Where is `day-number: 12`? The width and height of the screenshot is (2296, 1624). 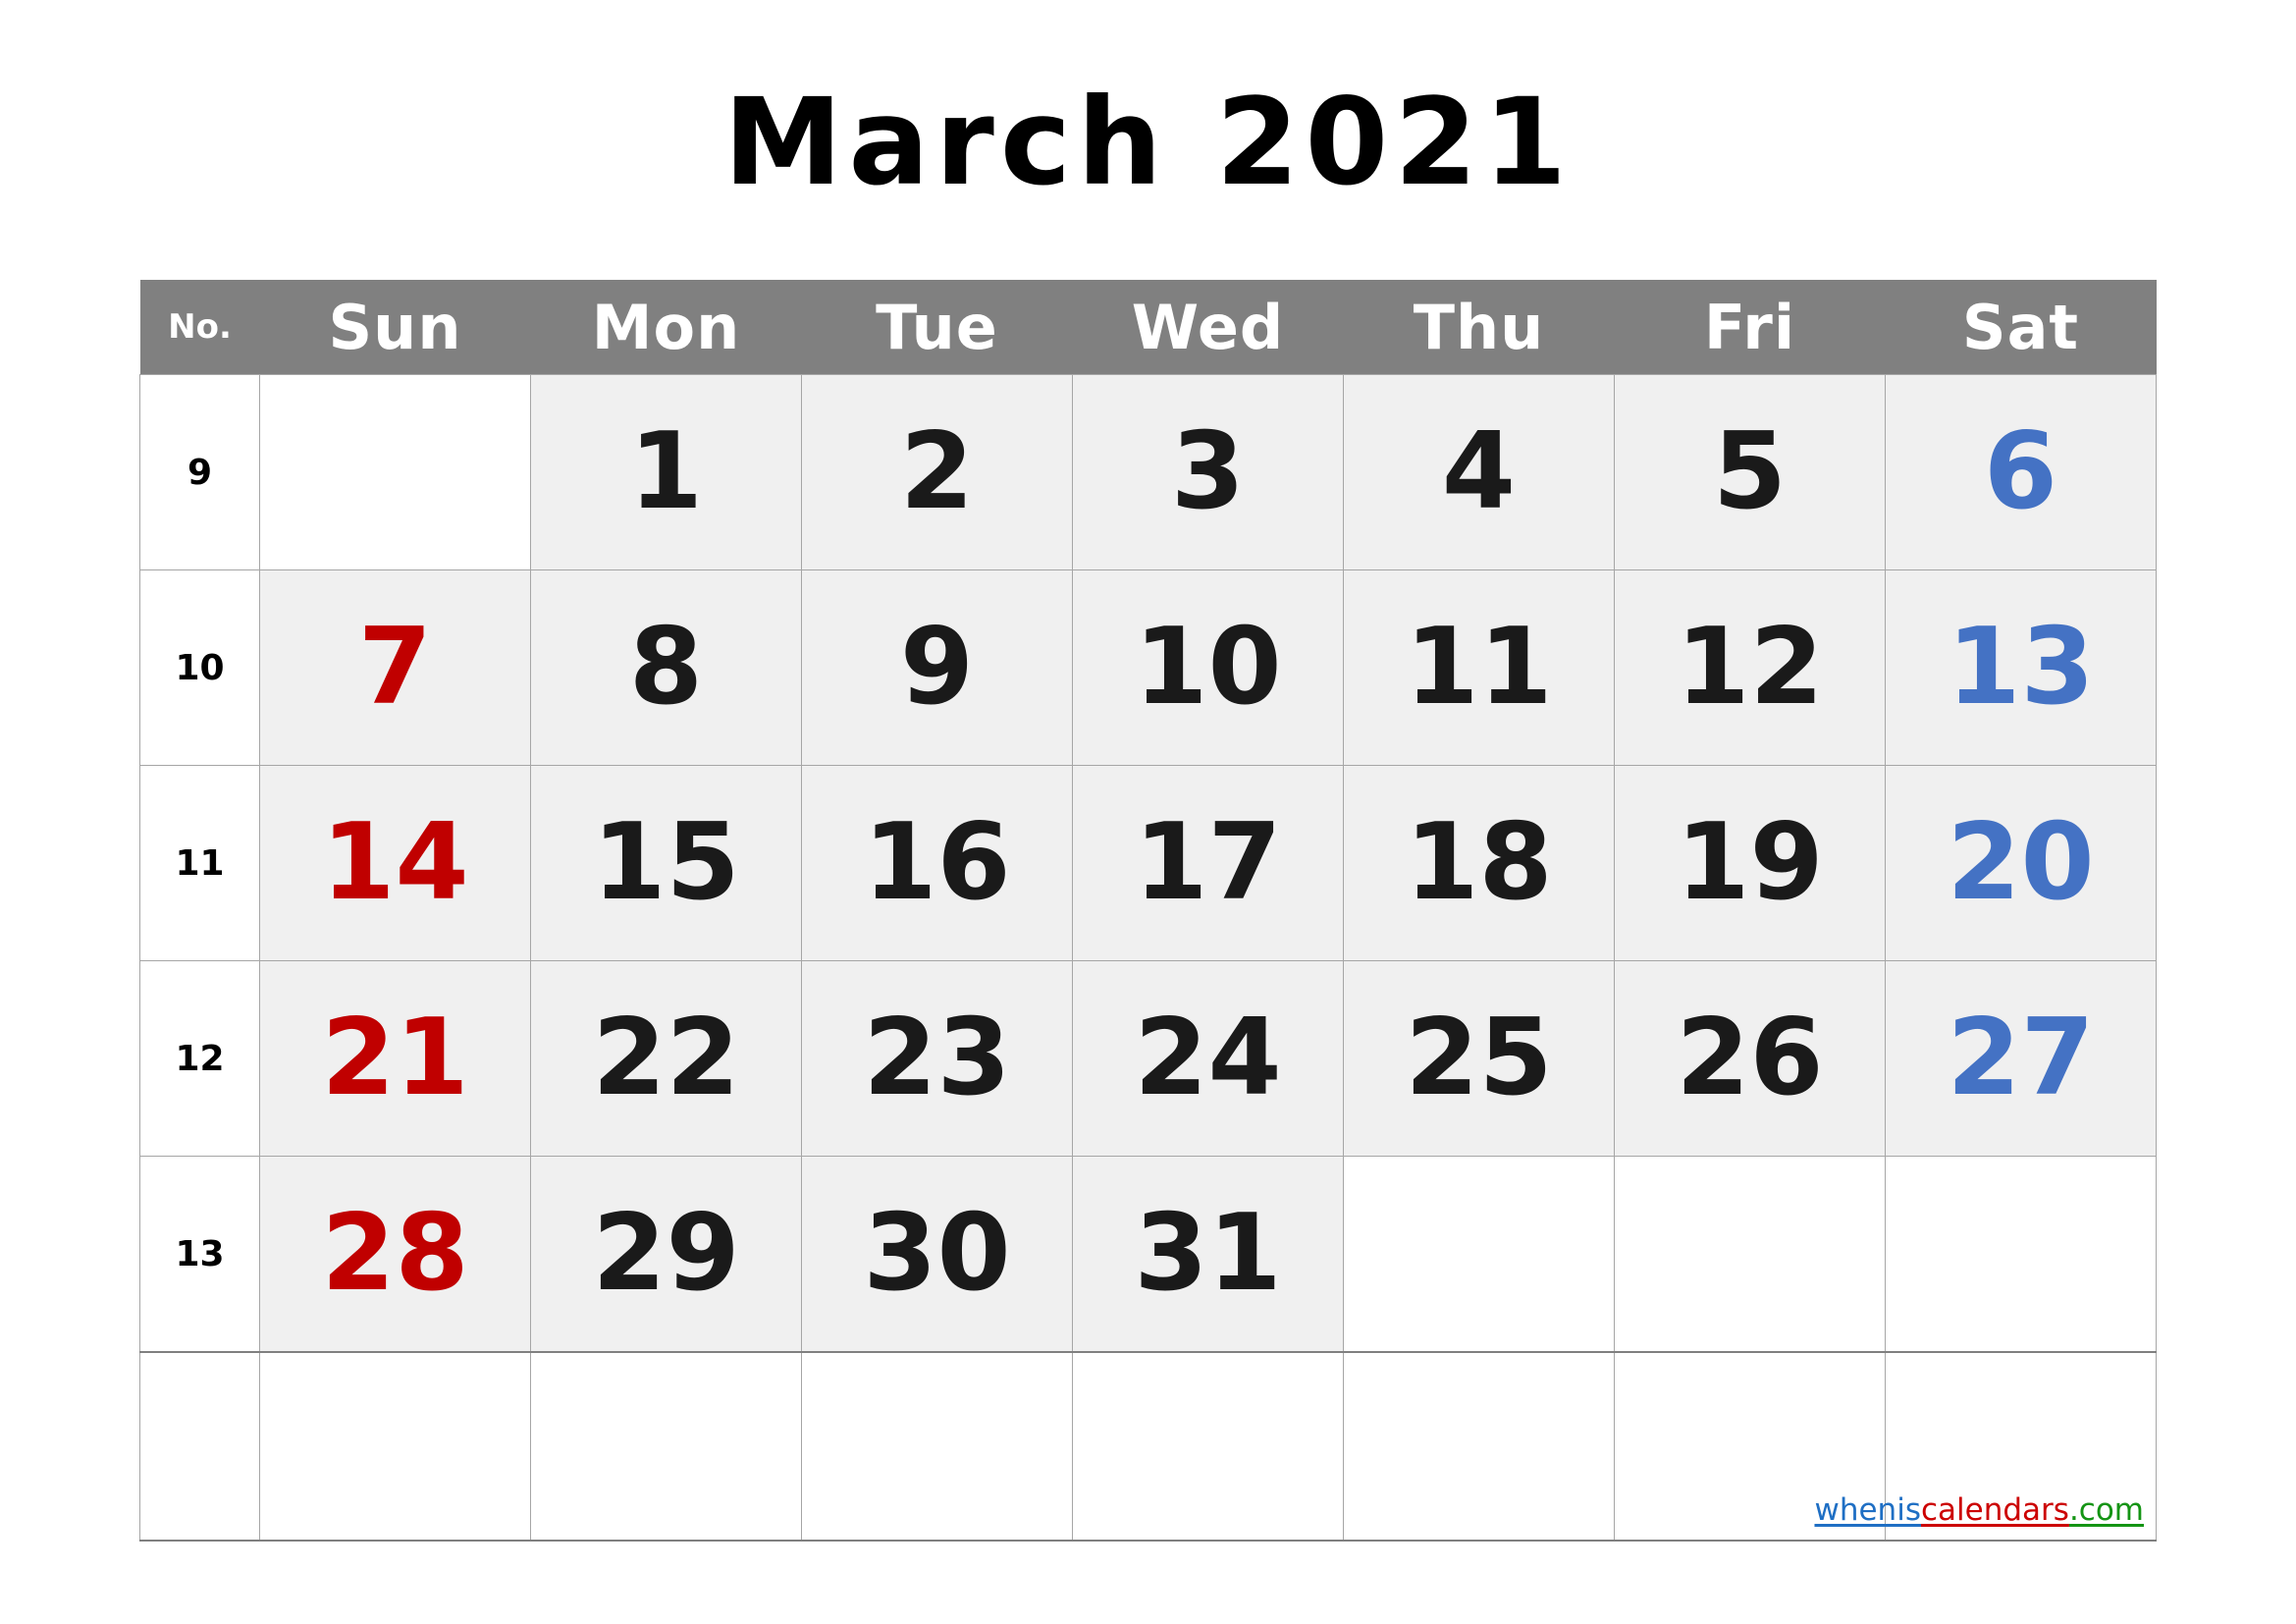
day-number: 12 is located at coordinates (1750, 667).